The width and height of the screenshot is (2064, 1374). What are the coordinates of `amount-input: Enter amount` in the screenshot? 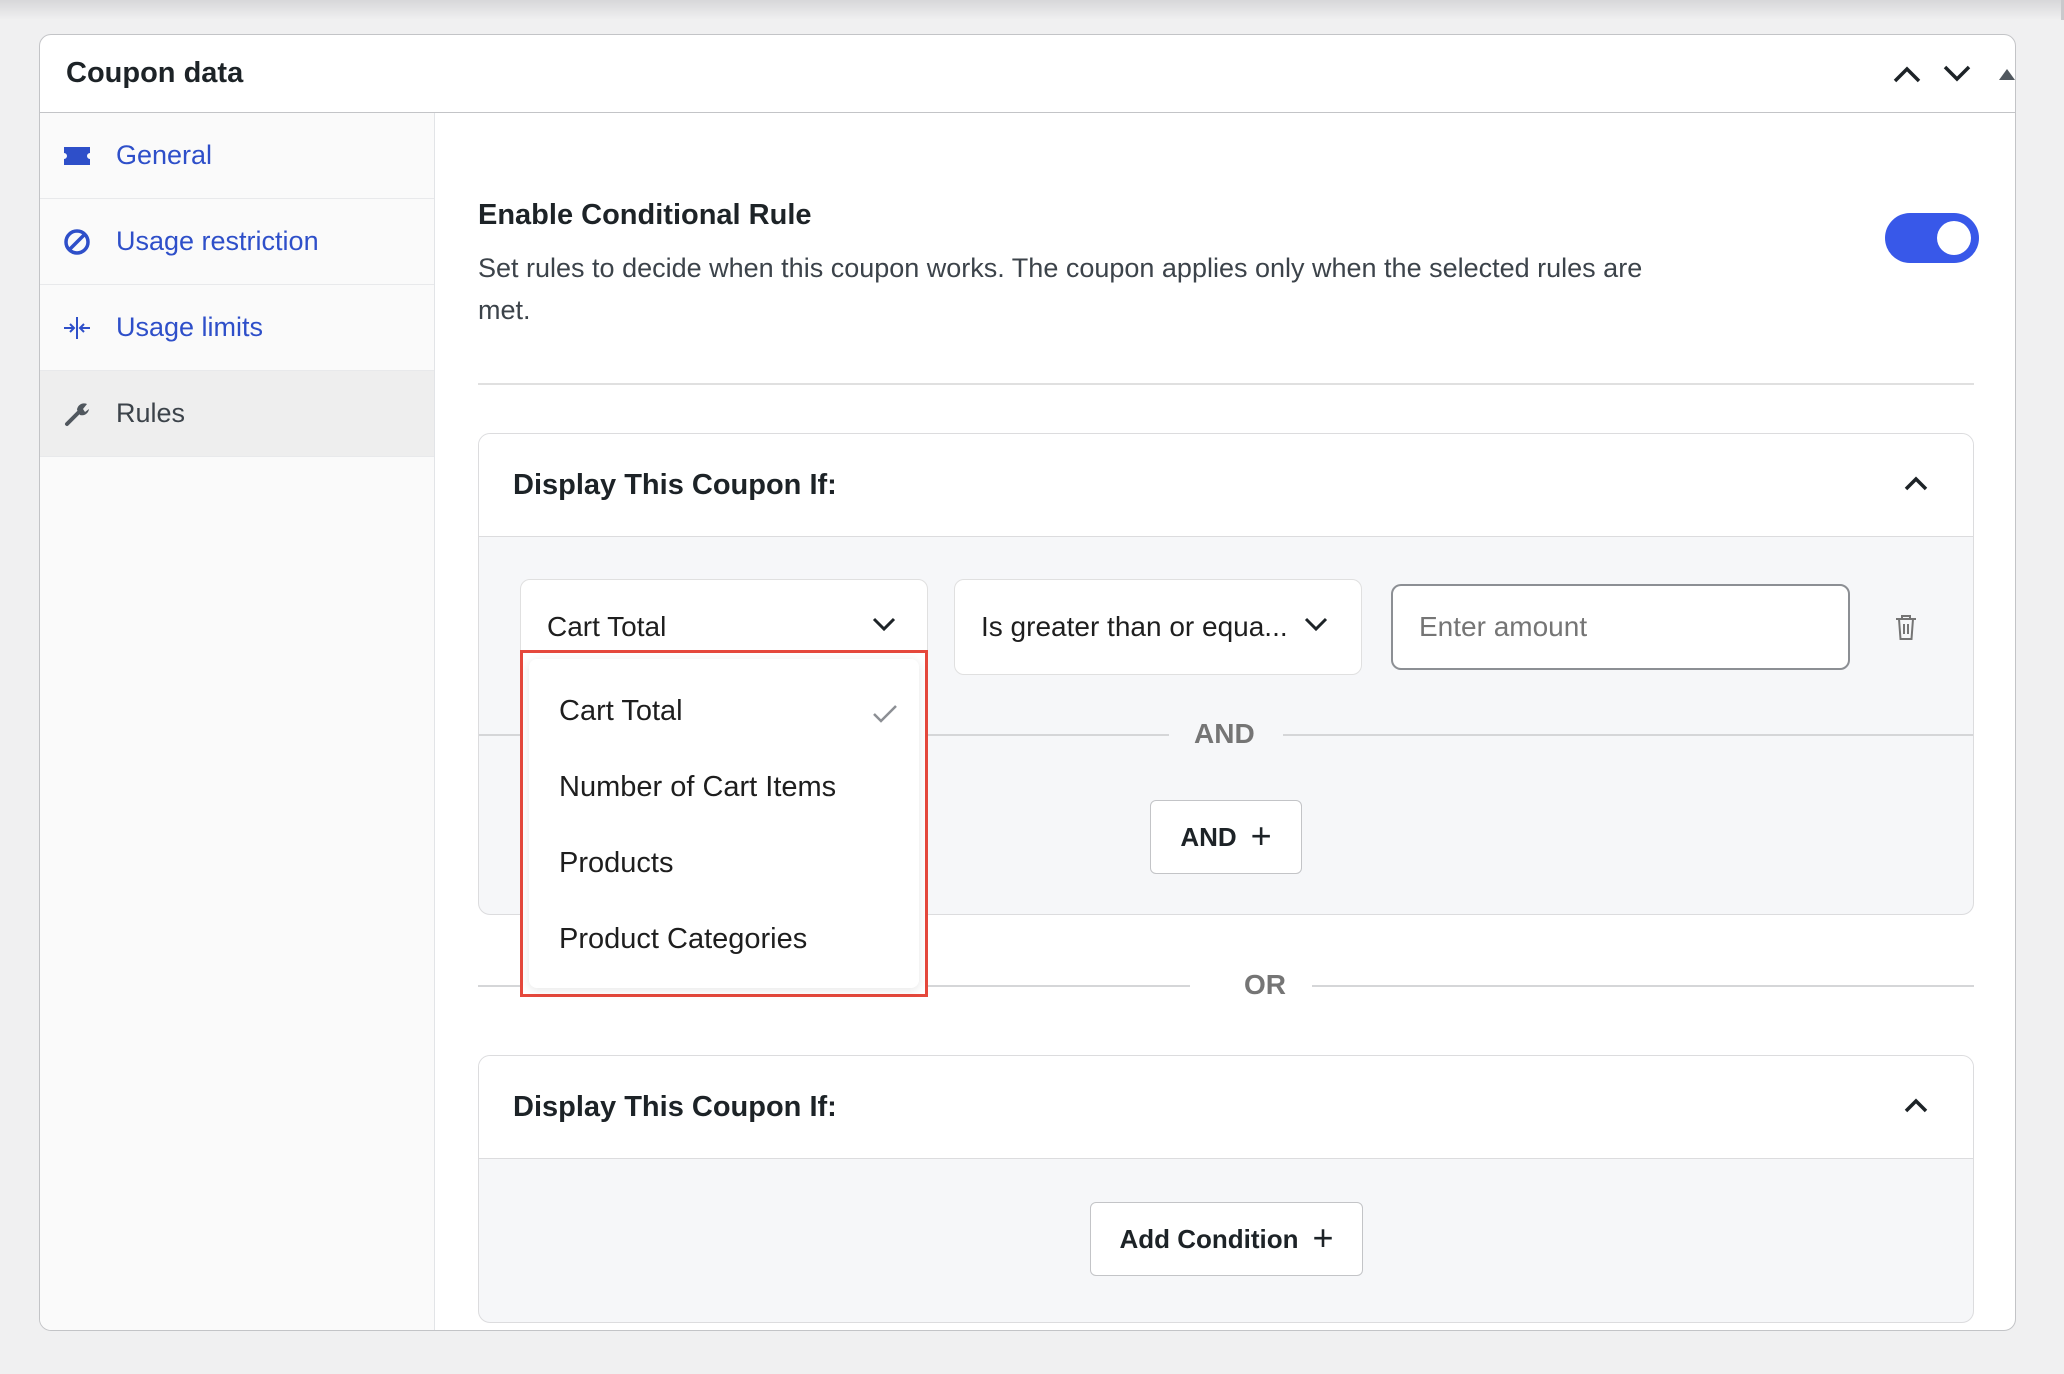 It's located at (1620, 627).